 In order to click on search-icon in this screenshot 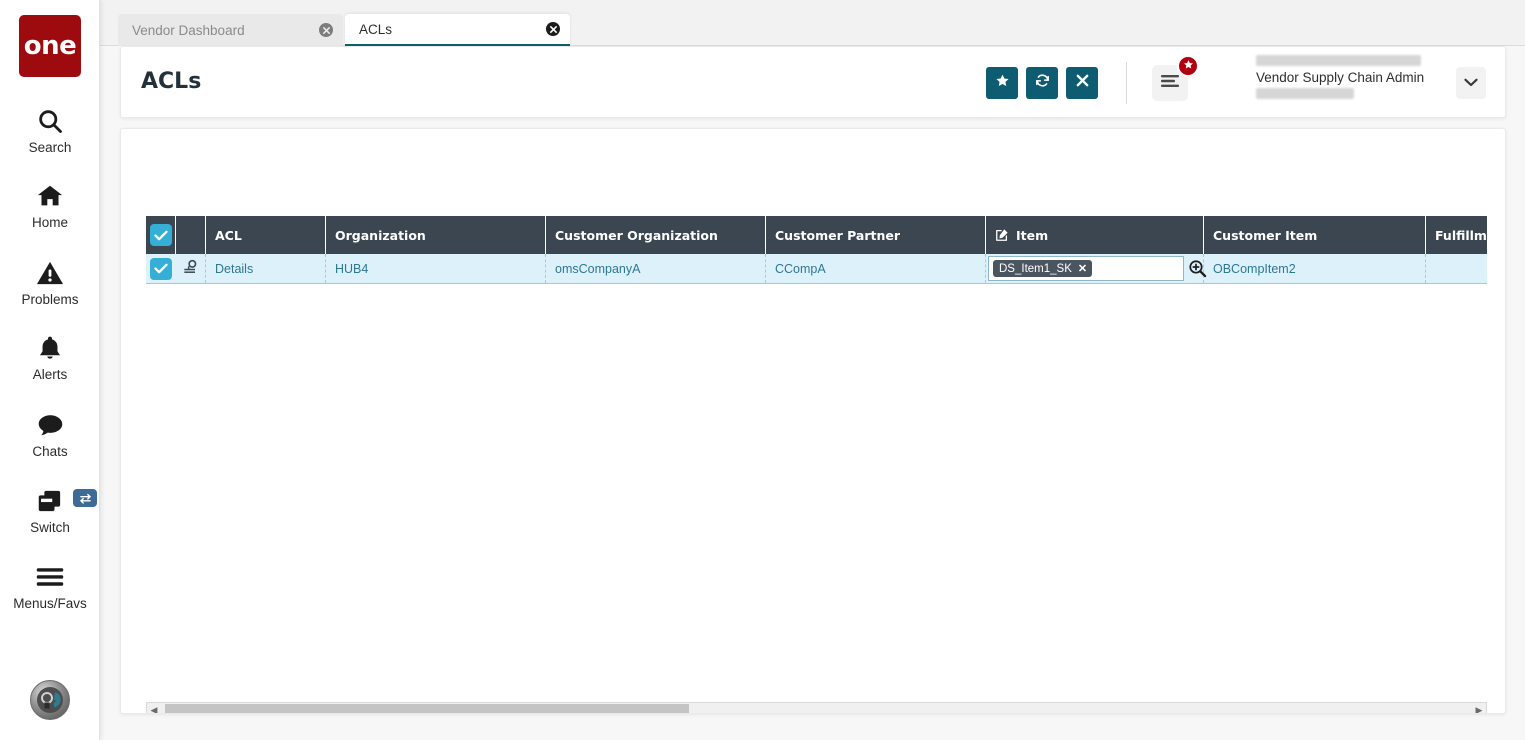, I will do `click(50, 121)`.